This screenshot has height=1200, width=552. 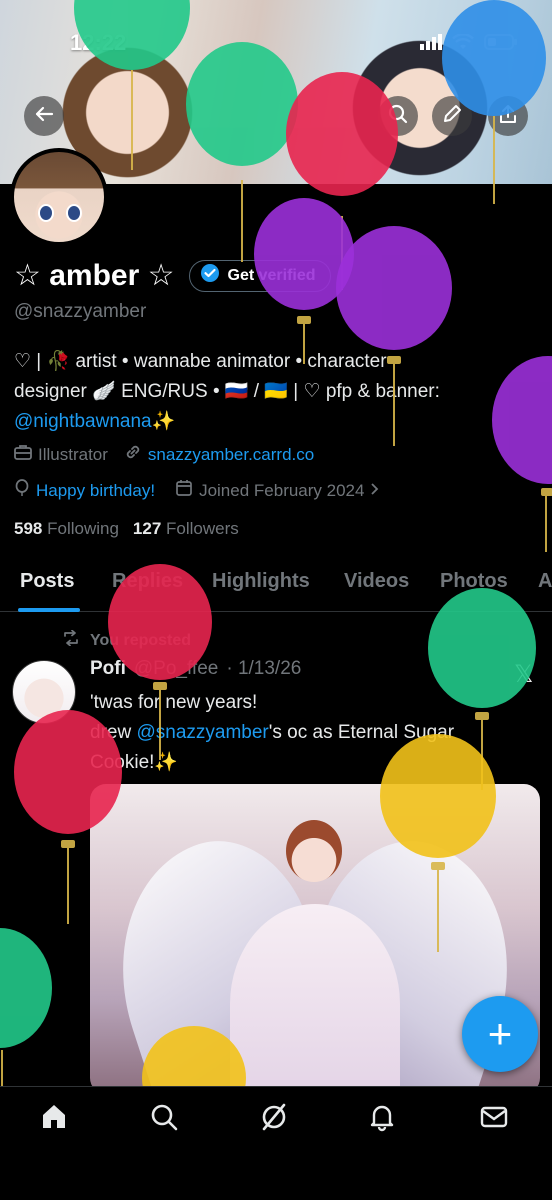 I want to click on share-profile-button, so click(x=508, y=116).